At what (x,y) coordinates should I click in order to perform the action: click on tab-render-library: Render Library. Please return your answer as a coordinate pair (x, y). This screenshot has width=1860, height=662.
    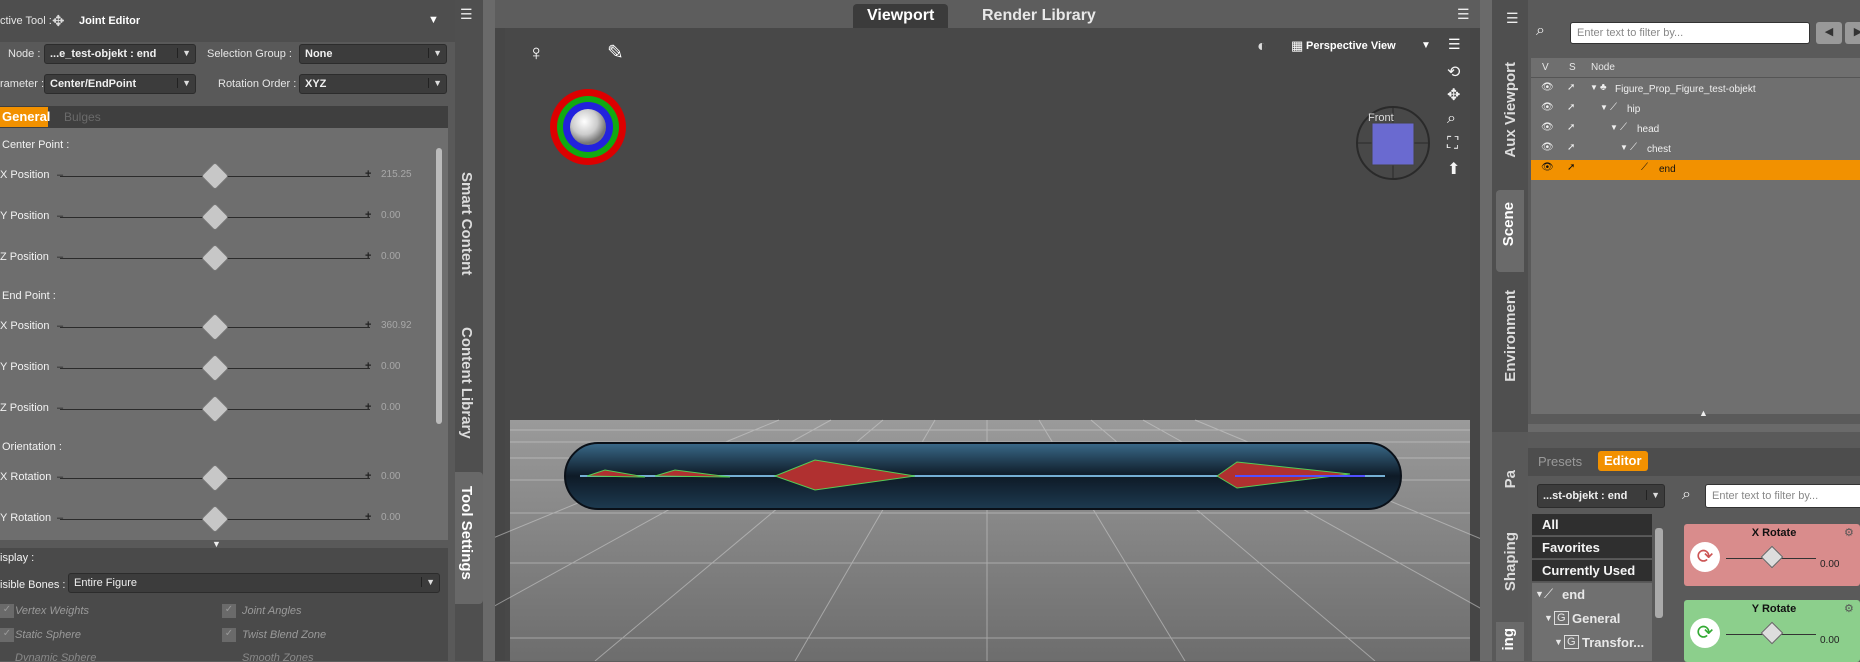
    Looking at the image, I should click on (1039, 16).